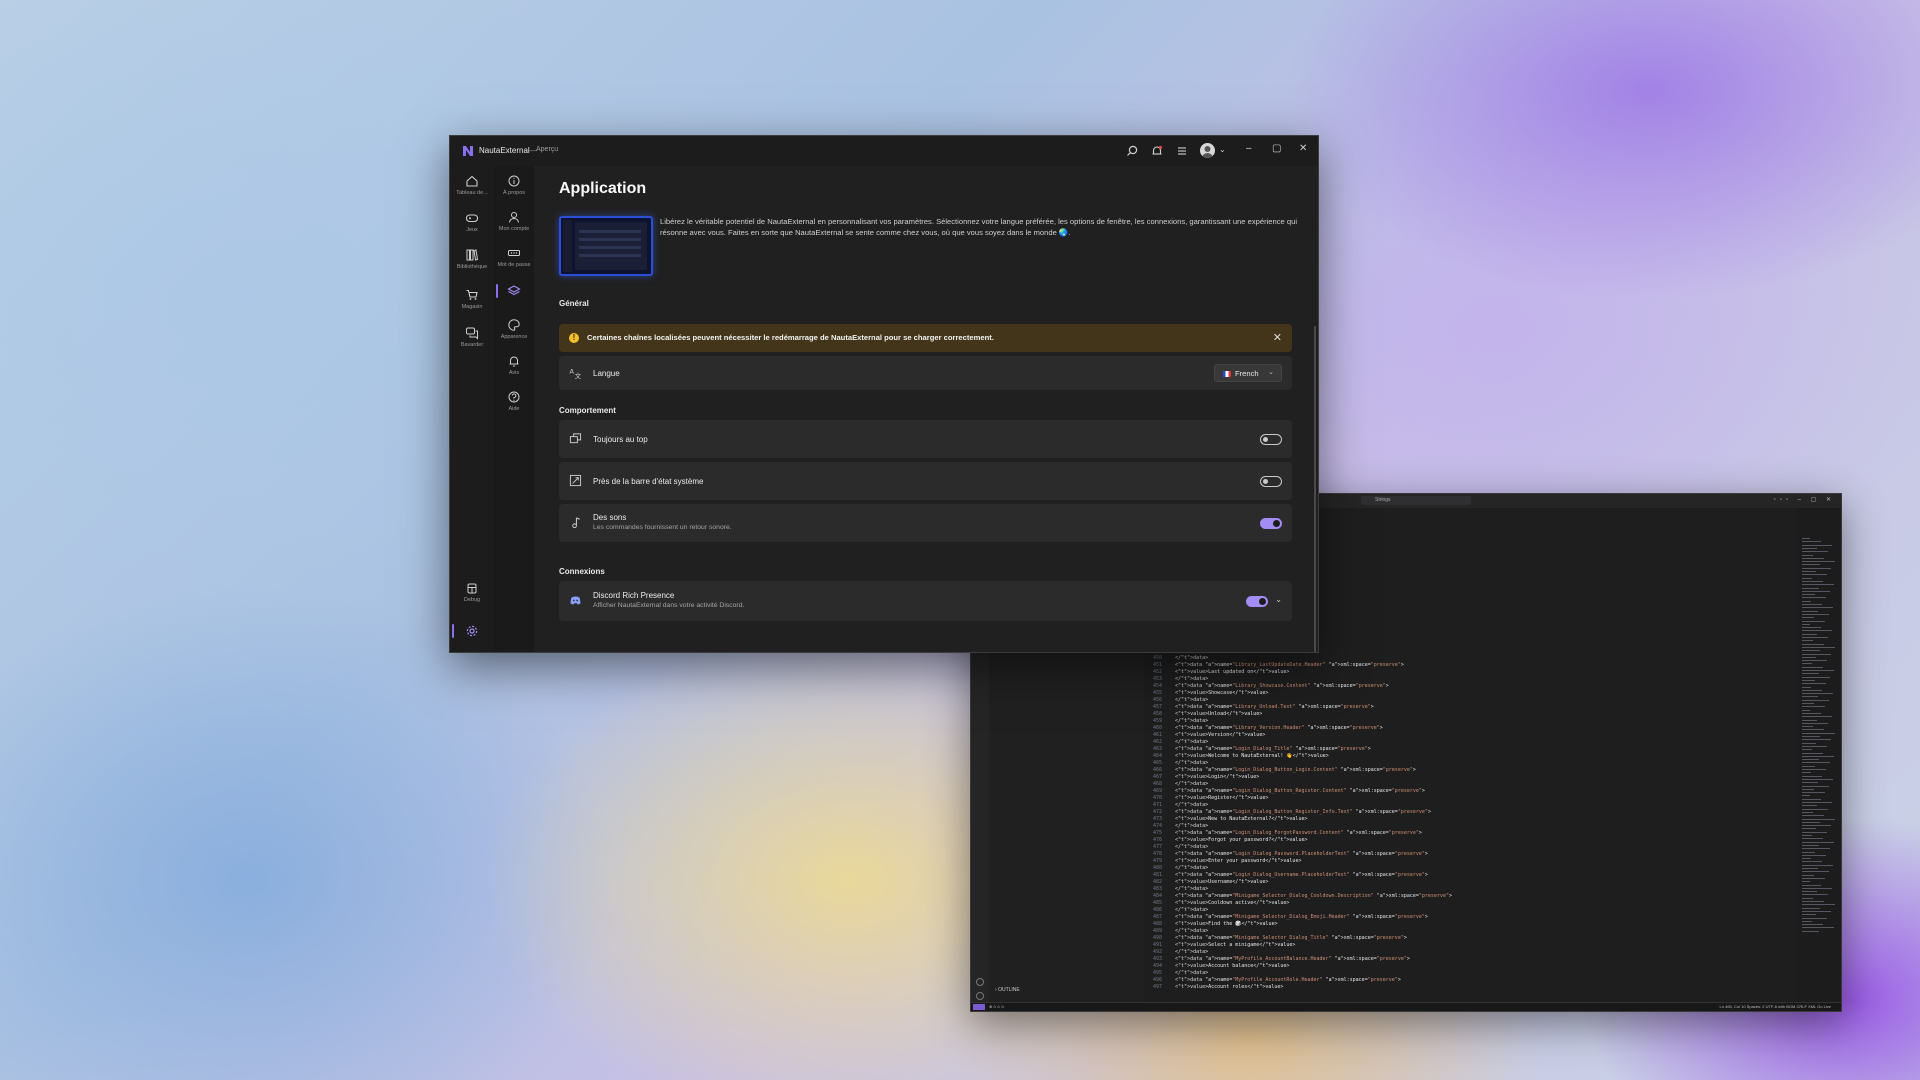 Image resolution: width=1920 pixels, height=1080 pixels. Describe the element at coordinates (1207, 150) in the screenshot. I see `avatar` at that location.